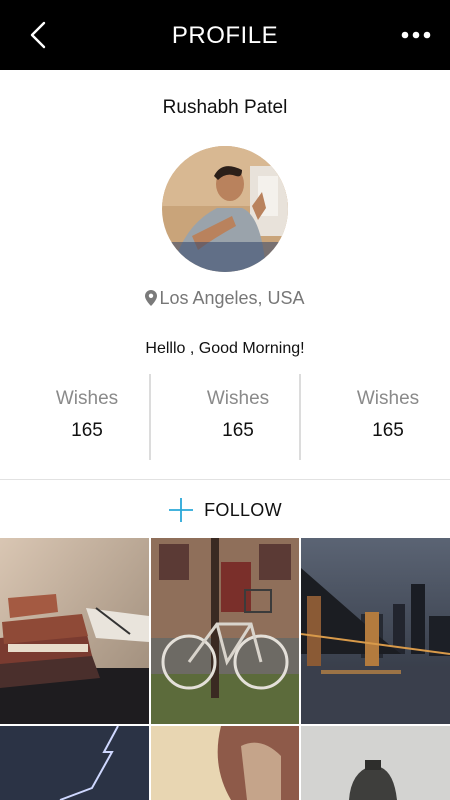  What do you see at coordinates (225, 763) in the screenshot?
I see `gallery-photo-person` at bounding box center [225, 763].